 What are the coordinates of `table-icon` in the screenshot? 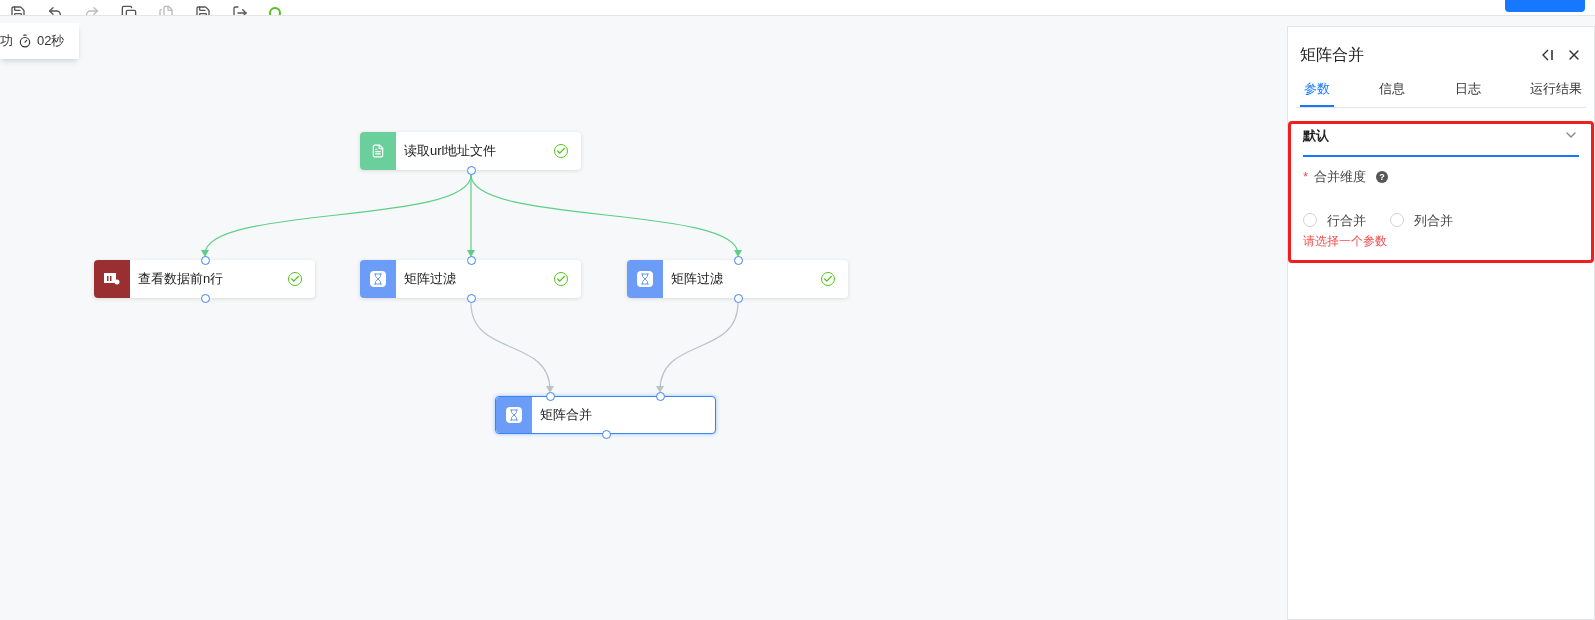 It's located at (112, 279).